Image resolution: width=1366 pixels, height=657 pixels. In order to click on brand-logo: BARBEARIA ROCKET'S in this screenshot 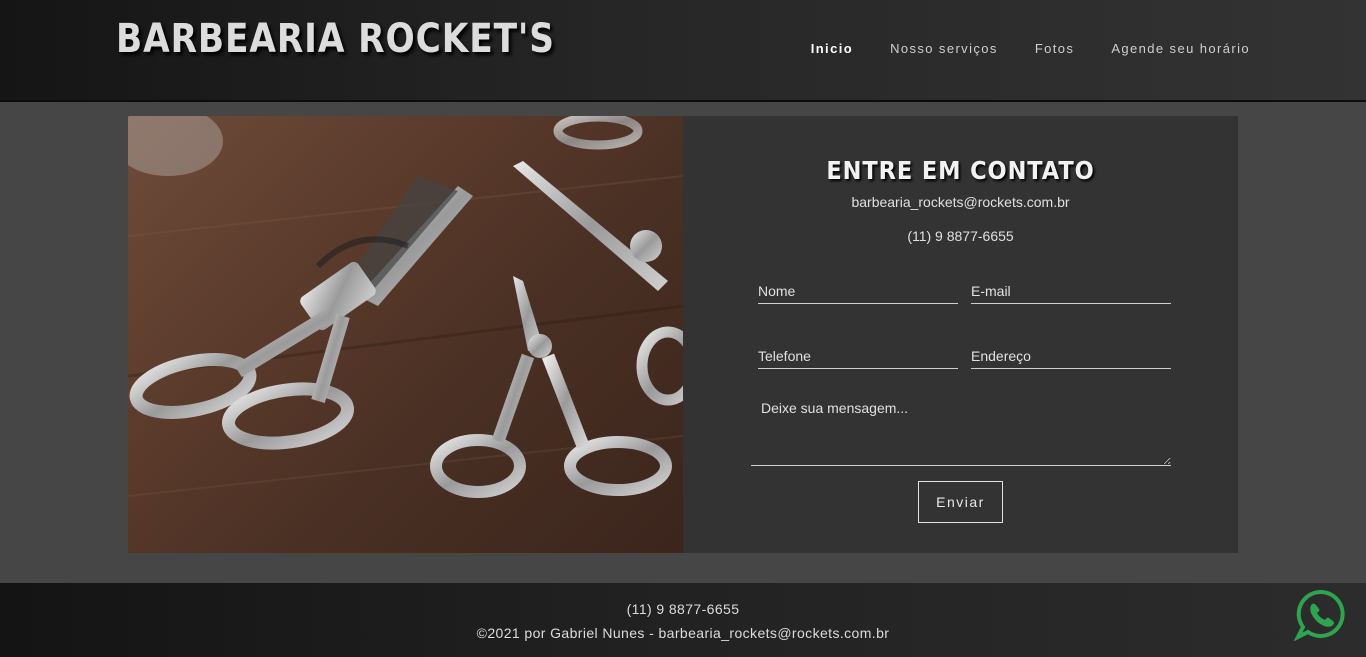, I will do `click(335, 39)`.